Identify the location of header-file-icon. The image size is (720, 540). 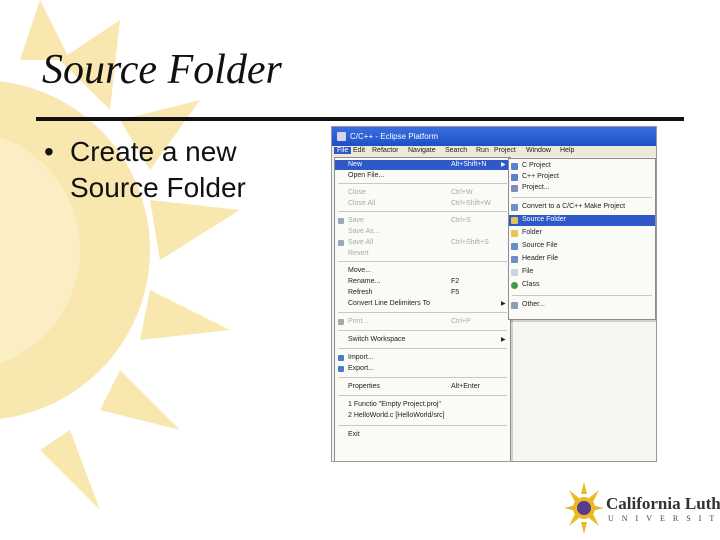
(514, 259).